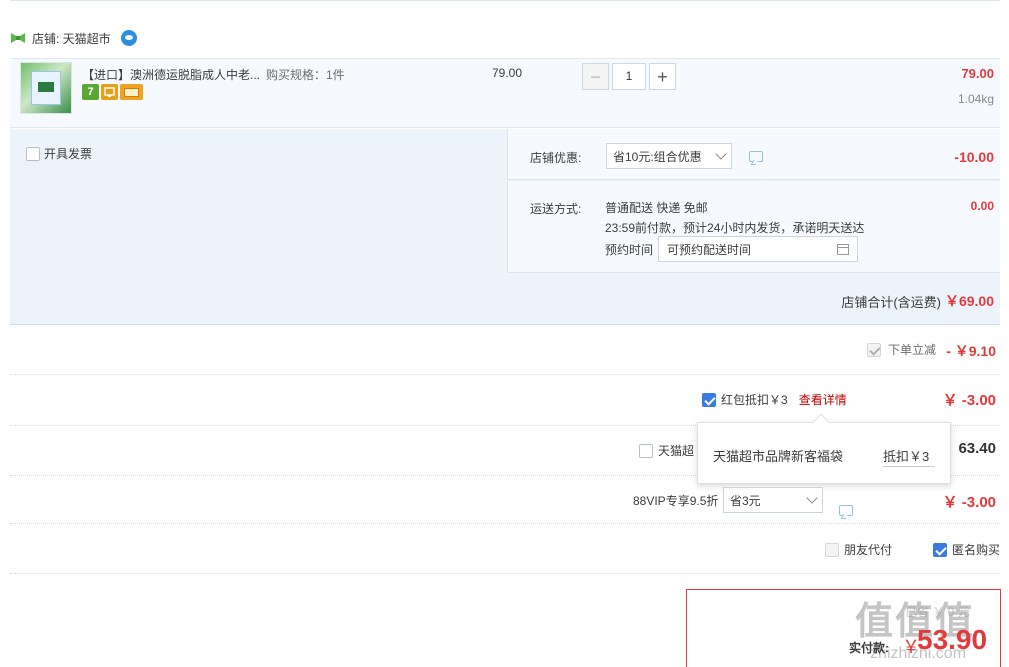 The width and height of the screenshot is (1009, 667). What do you see at coordinates (709, 399) in the screenshot?
I see `red-packet-checkbox` at bounding box center [709, 399].